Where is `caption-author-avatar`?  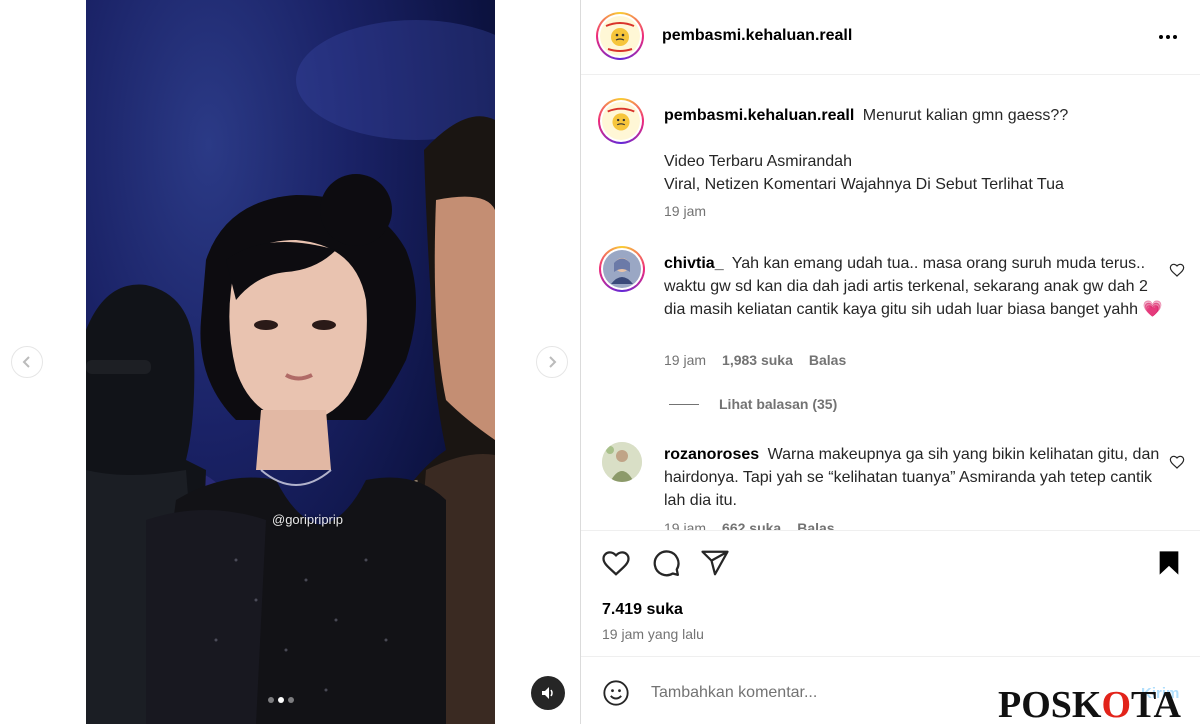 caption-author-avatar is located at coordinates (621, 121).